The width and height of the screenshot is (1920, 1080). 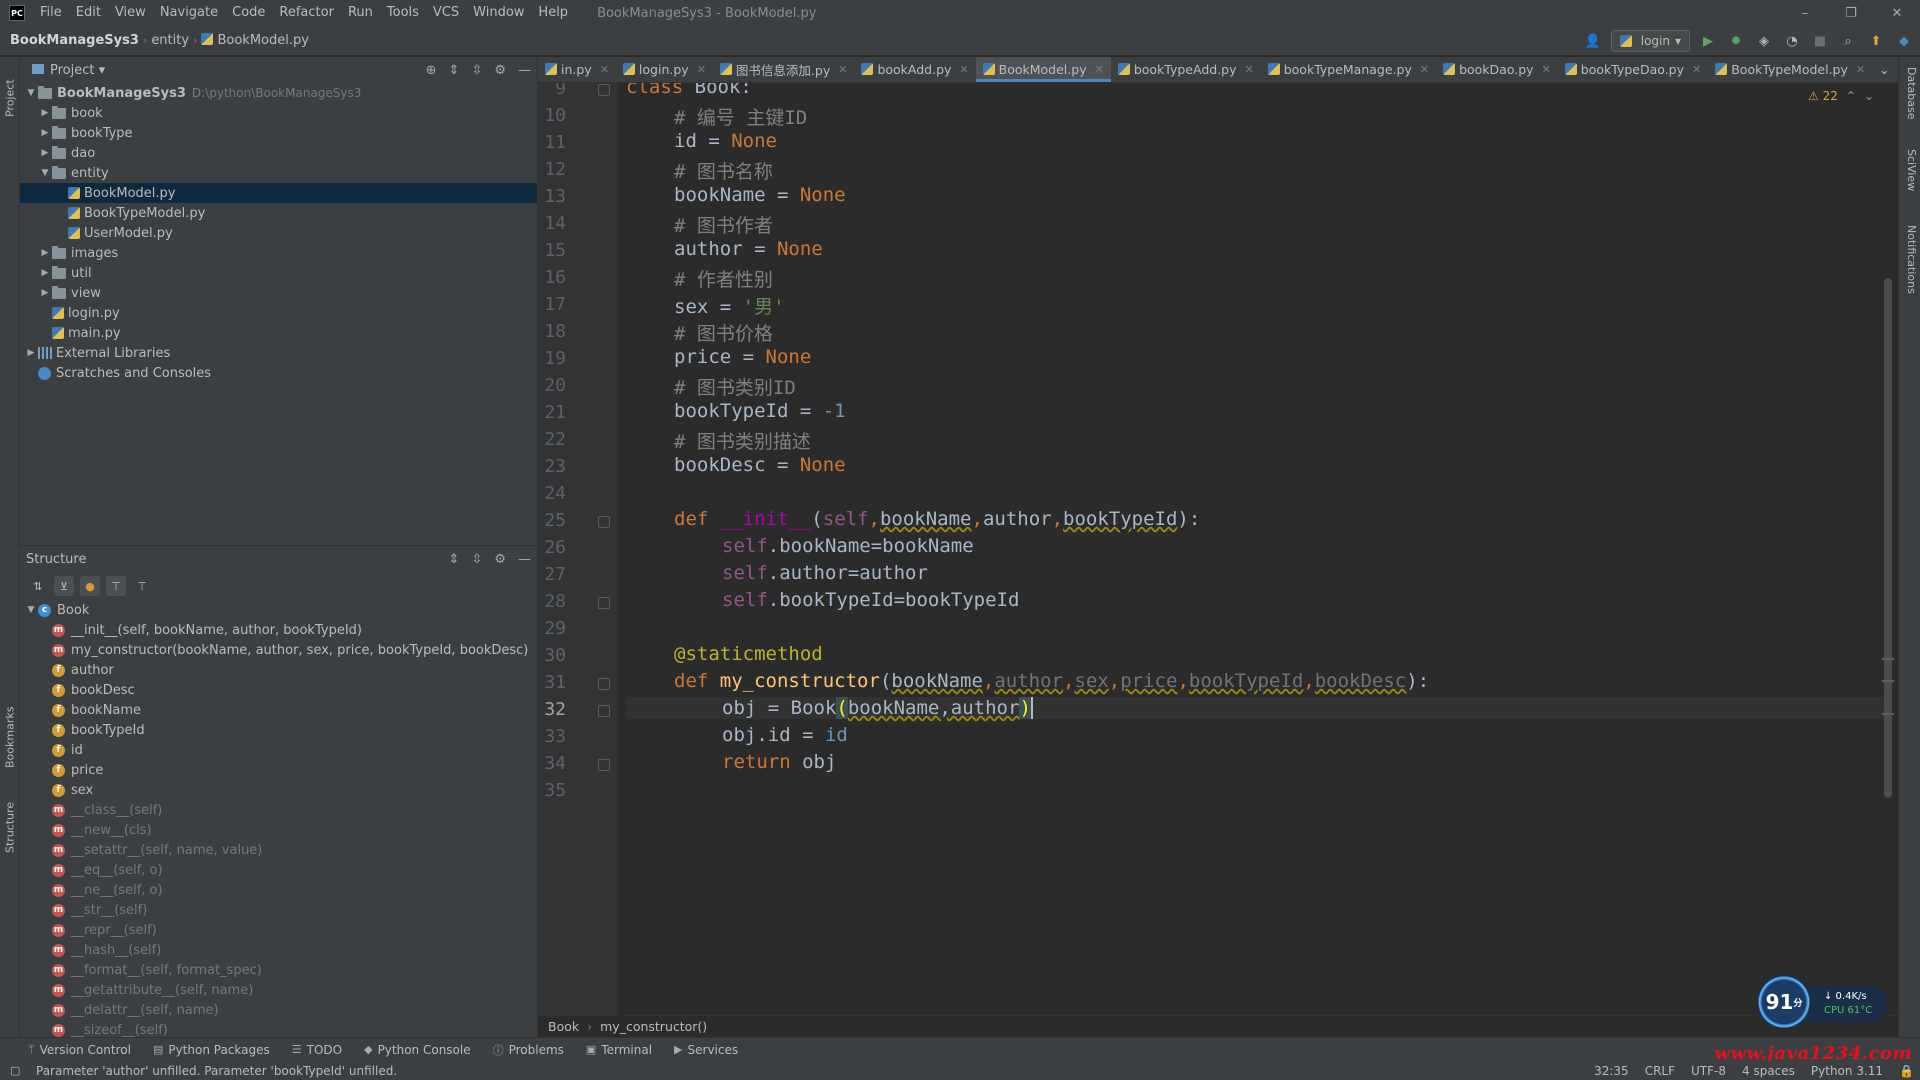 I want to click on coverage-icon: ◈, so click(x=1764, y=41).